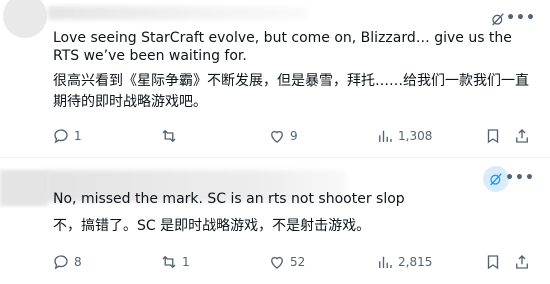 The image size is (550, 284). I want to click on views-count: 1,308, so click(415, 136).